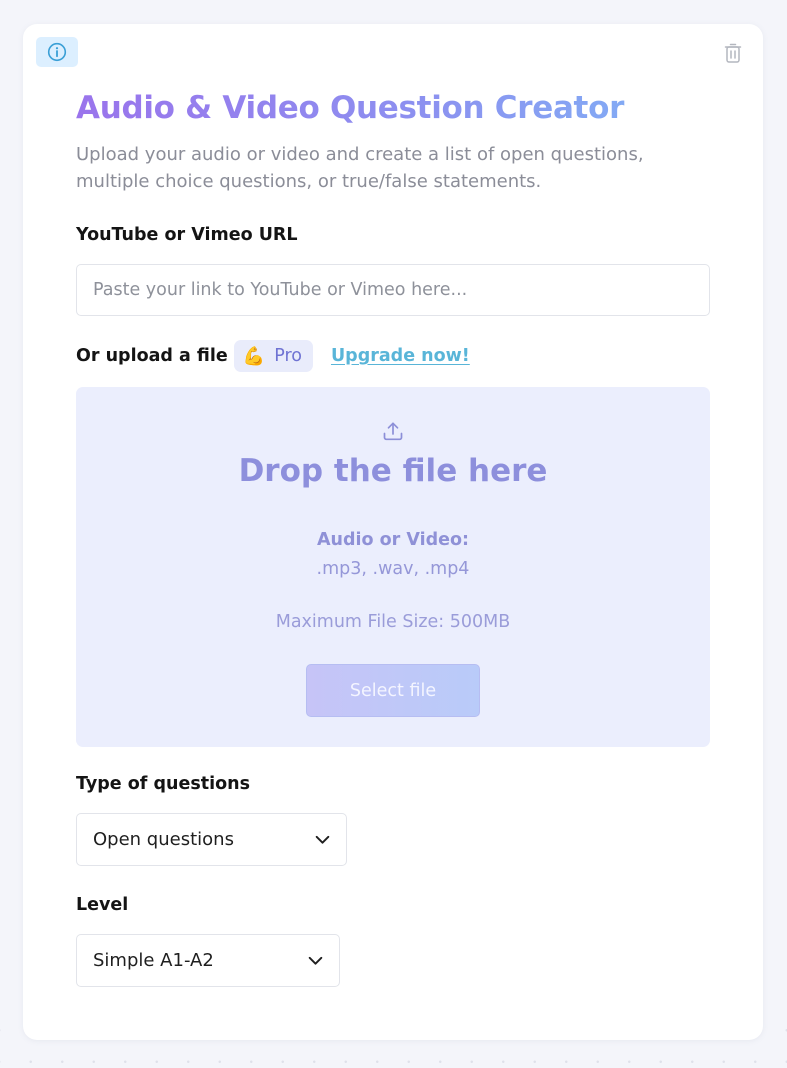 Image resolution: width=787 pixels, height=1068 pixels. I want to click on level-select: Simple A1-A2, so click(208, 960).